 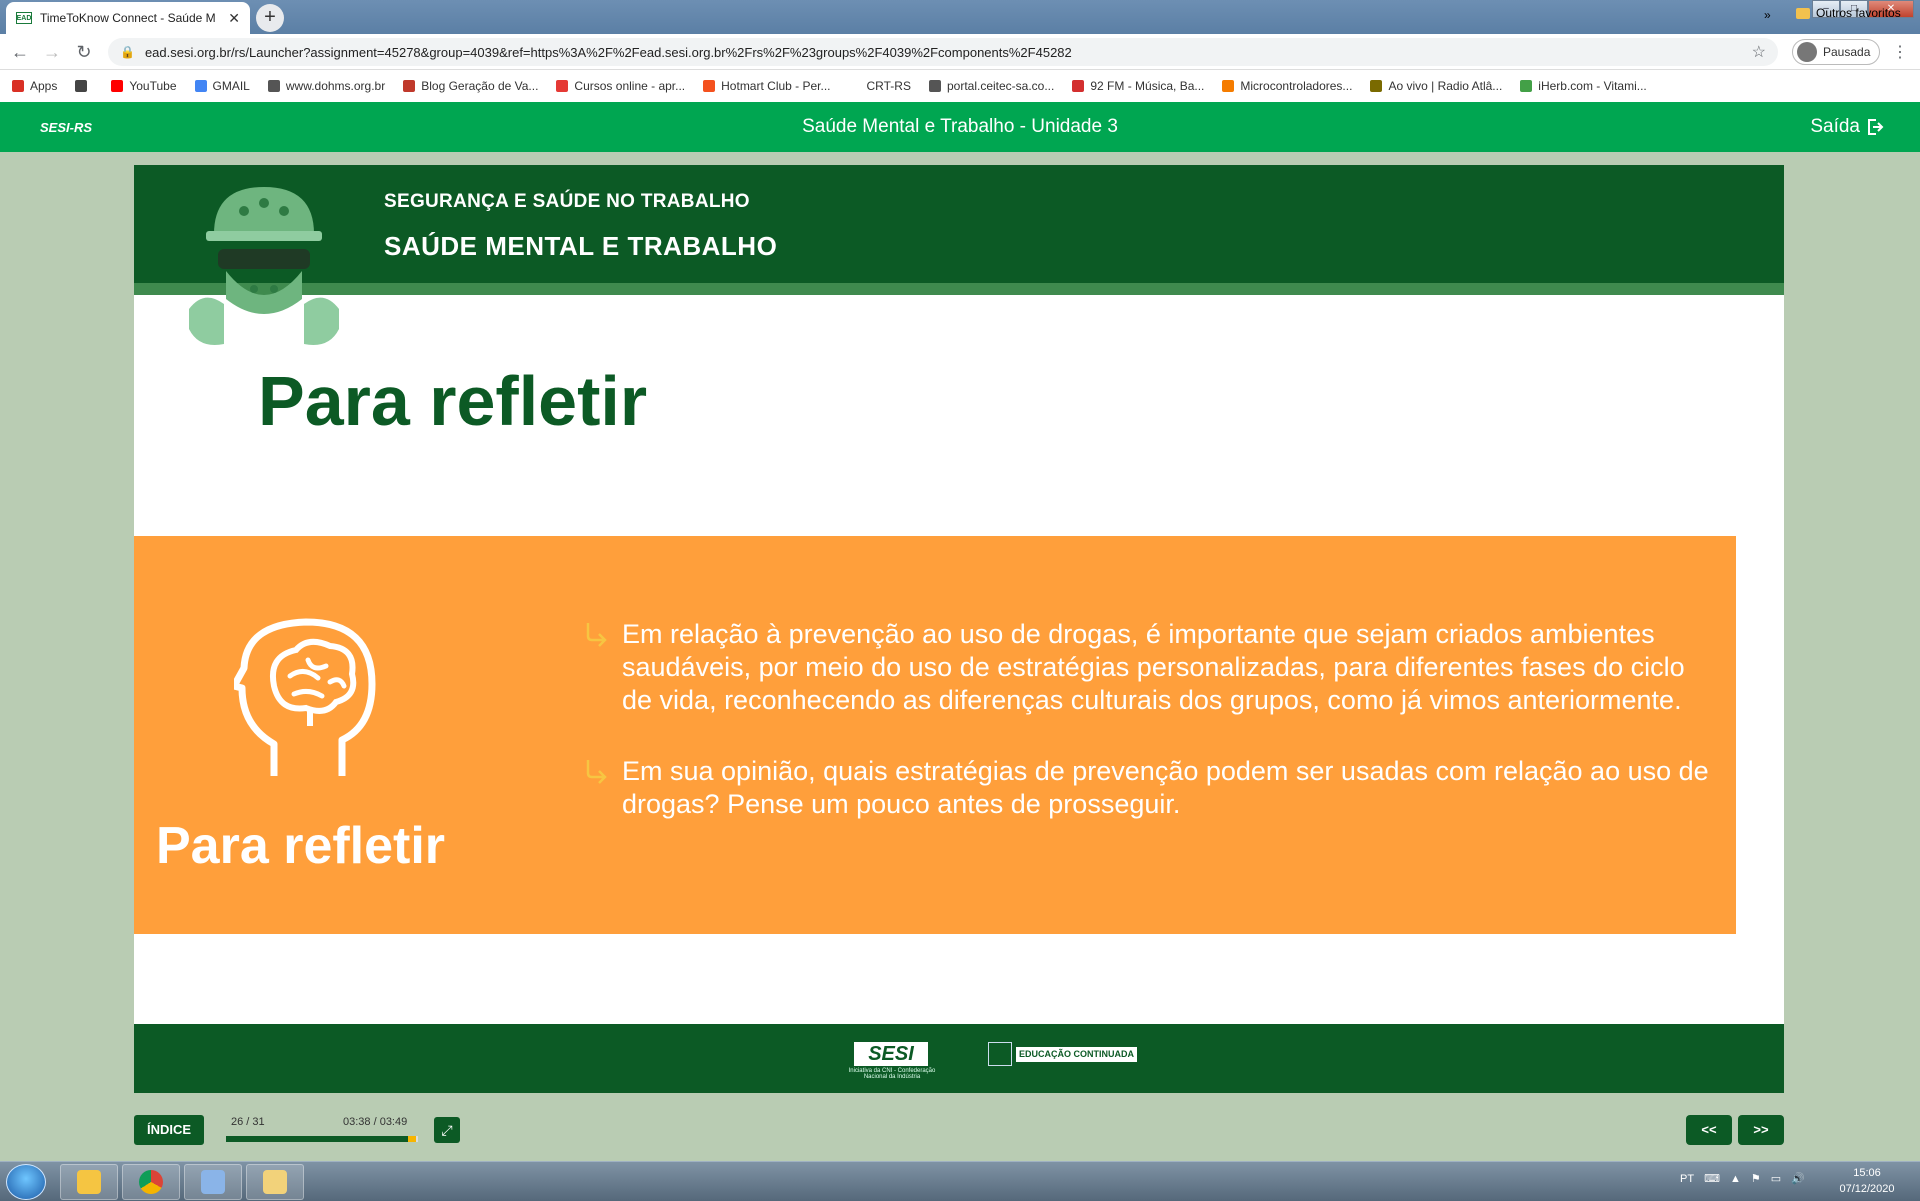 I want to click on browser-menu-icon: ⋮, so click(x=1900, y=52).